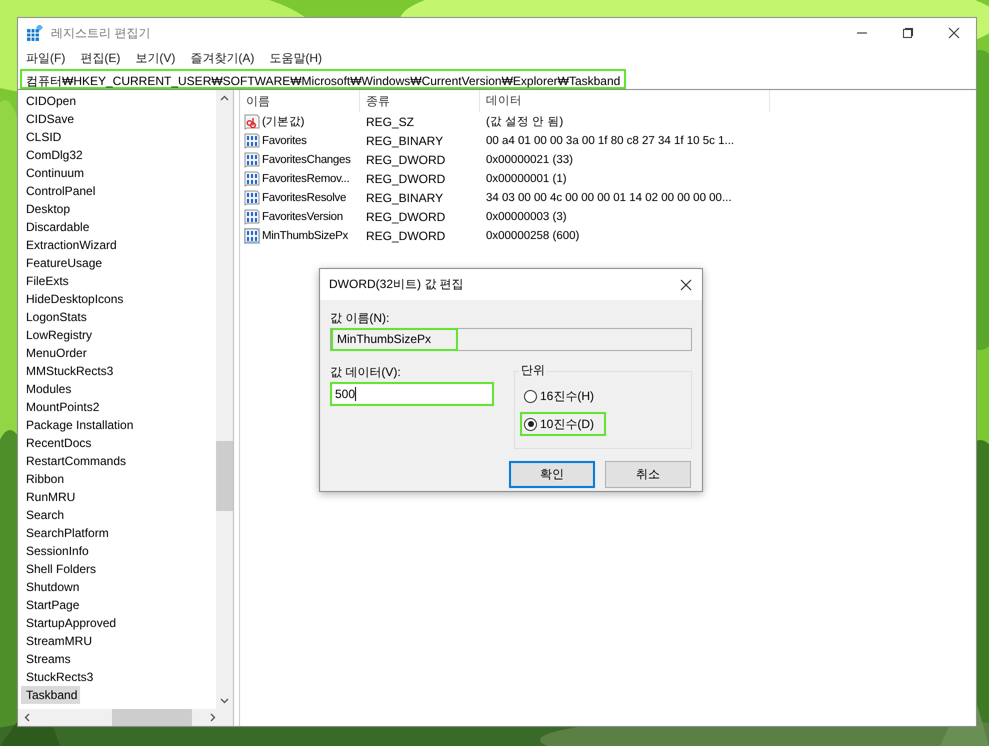 Image resolution: width=989 pixels, height=746 pixels. I want to click on value-name: FavoritesChanges, so click(306, 160).